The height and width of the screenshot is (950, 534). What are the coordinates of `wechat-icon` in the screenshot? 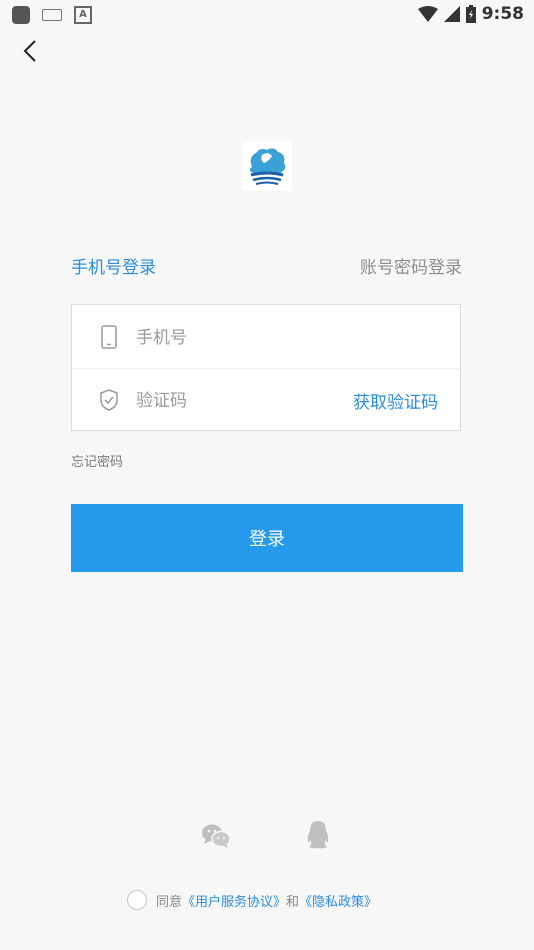 It's located at (216, 836).